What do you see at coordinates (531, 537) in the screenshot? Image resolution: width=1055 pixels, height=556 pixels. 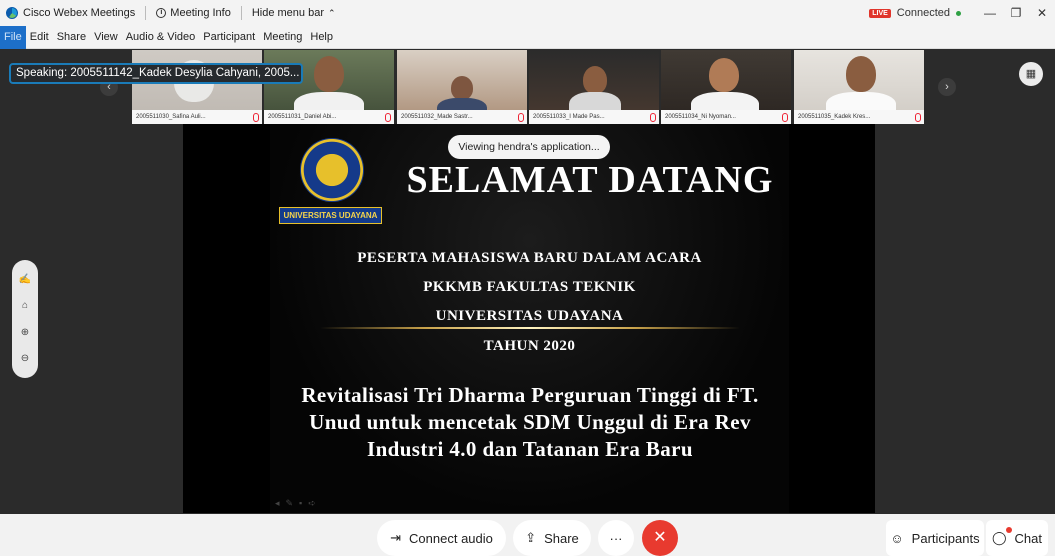 I see `share-icon: ⇪` at bounding box center [531, 537].